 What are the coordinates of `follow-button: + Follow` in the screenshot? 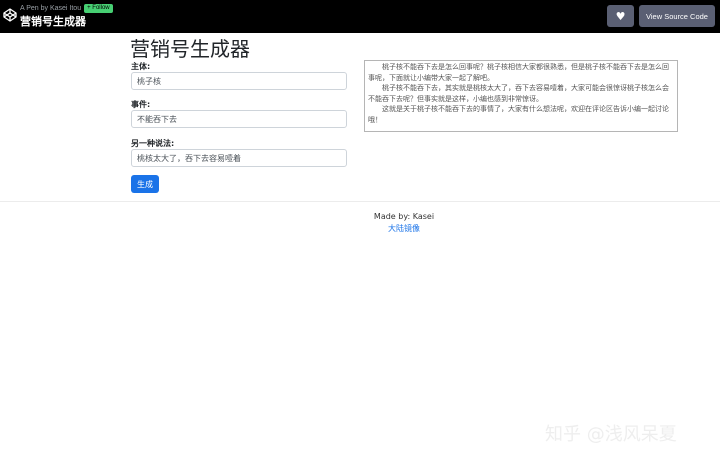 It's located at (98, 8).